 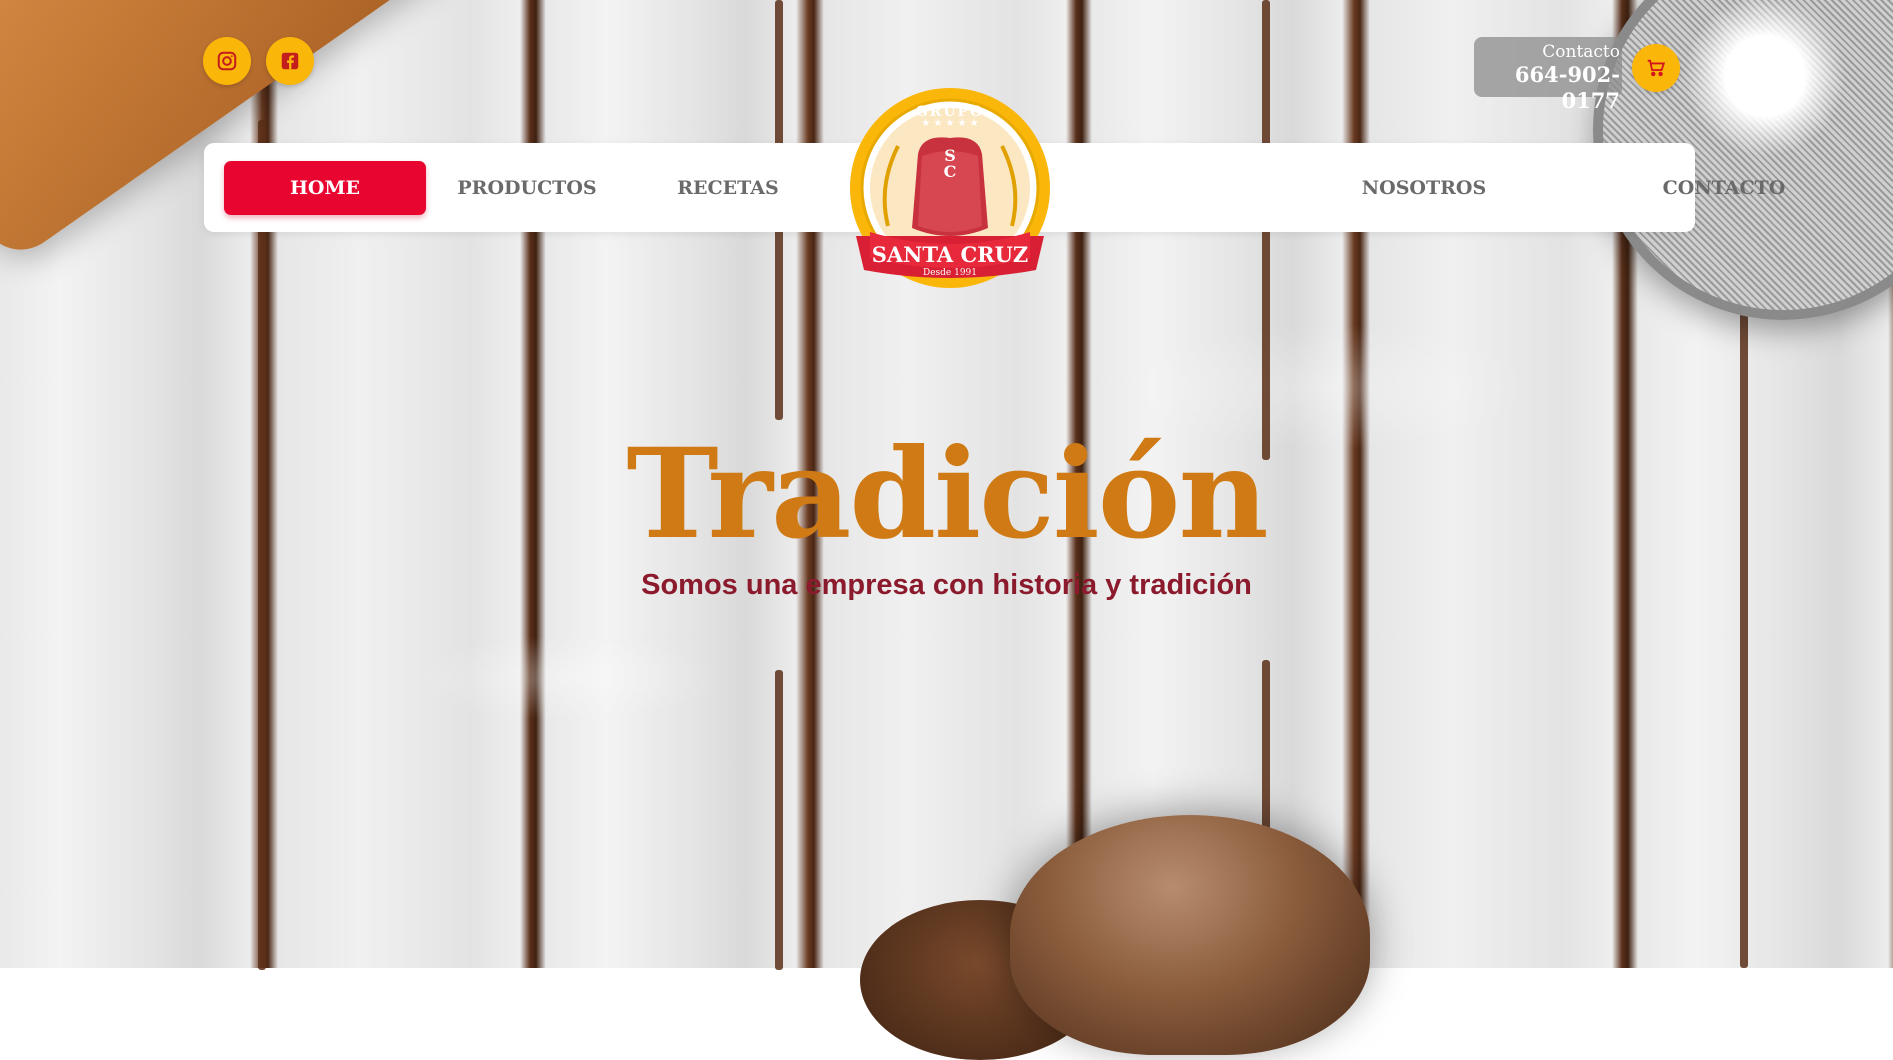 I want to click on nav-item-contacto: CONTACTO, so click(x=1724, y=188).